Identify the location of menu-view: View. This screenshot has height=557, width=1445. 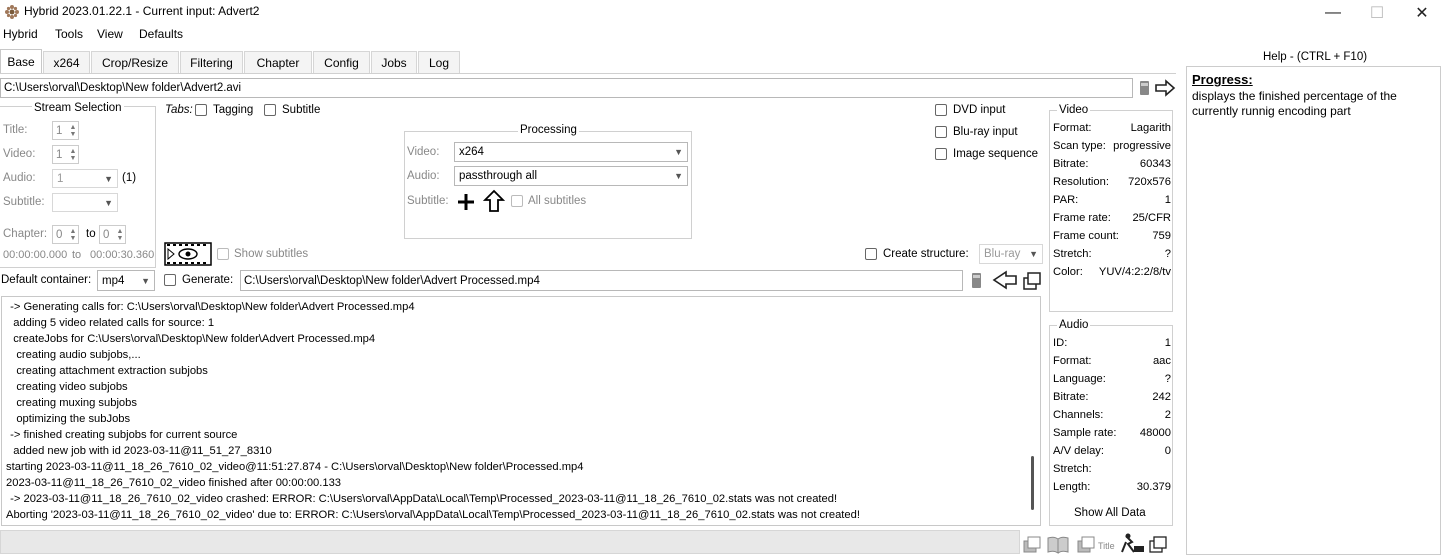
(110, 34).